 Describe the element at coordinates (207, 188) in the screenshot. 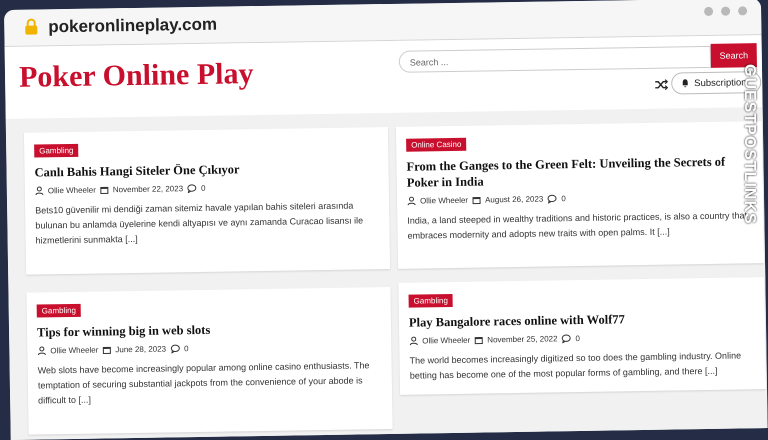

I see `post-meta: Ollie Wheeler November 22, 2023 0` at that location.